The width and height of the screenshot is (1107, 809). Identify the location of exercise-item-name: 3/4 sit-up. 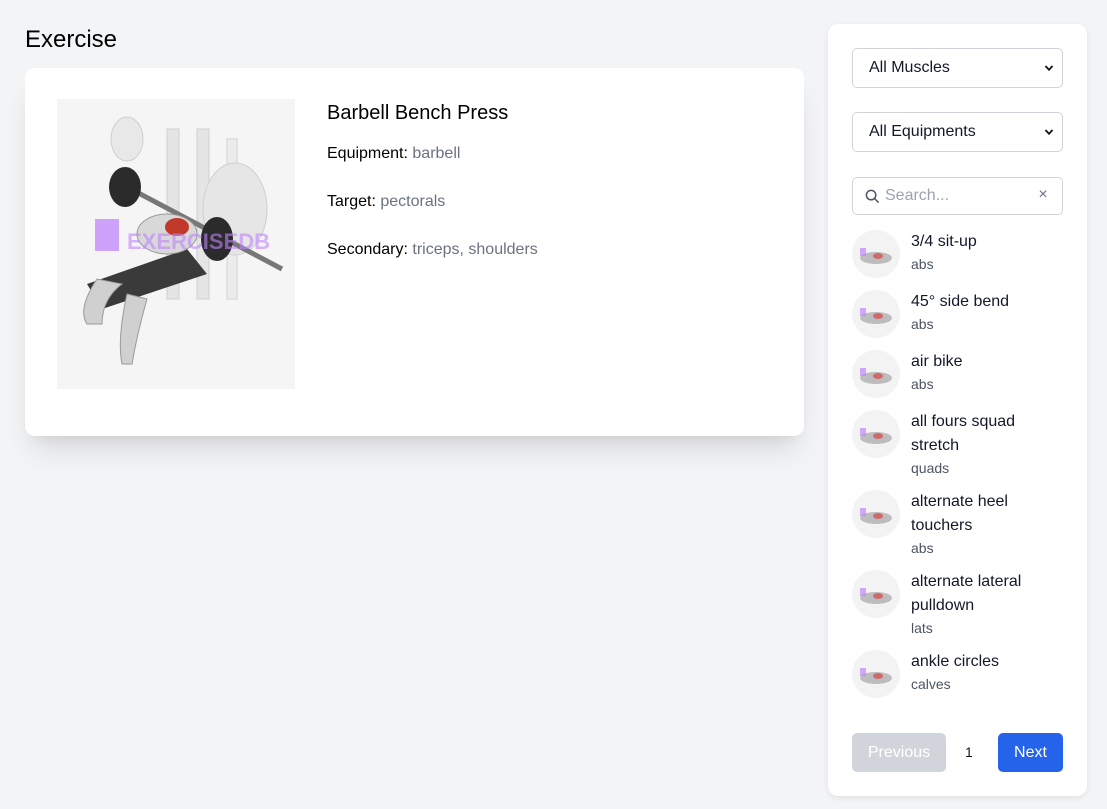
(944, 241).